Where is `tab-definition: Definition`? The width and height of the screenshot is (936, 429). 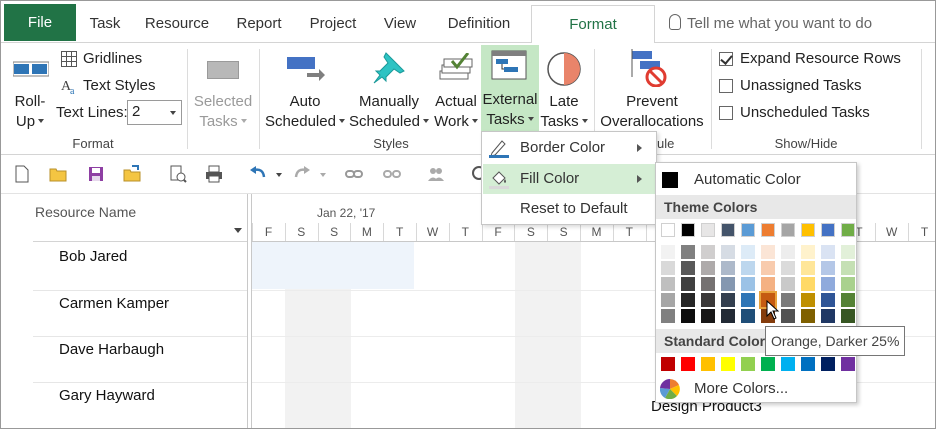
tab-definition: Definition is located at coordinates (479, 23).